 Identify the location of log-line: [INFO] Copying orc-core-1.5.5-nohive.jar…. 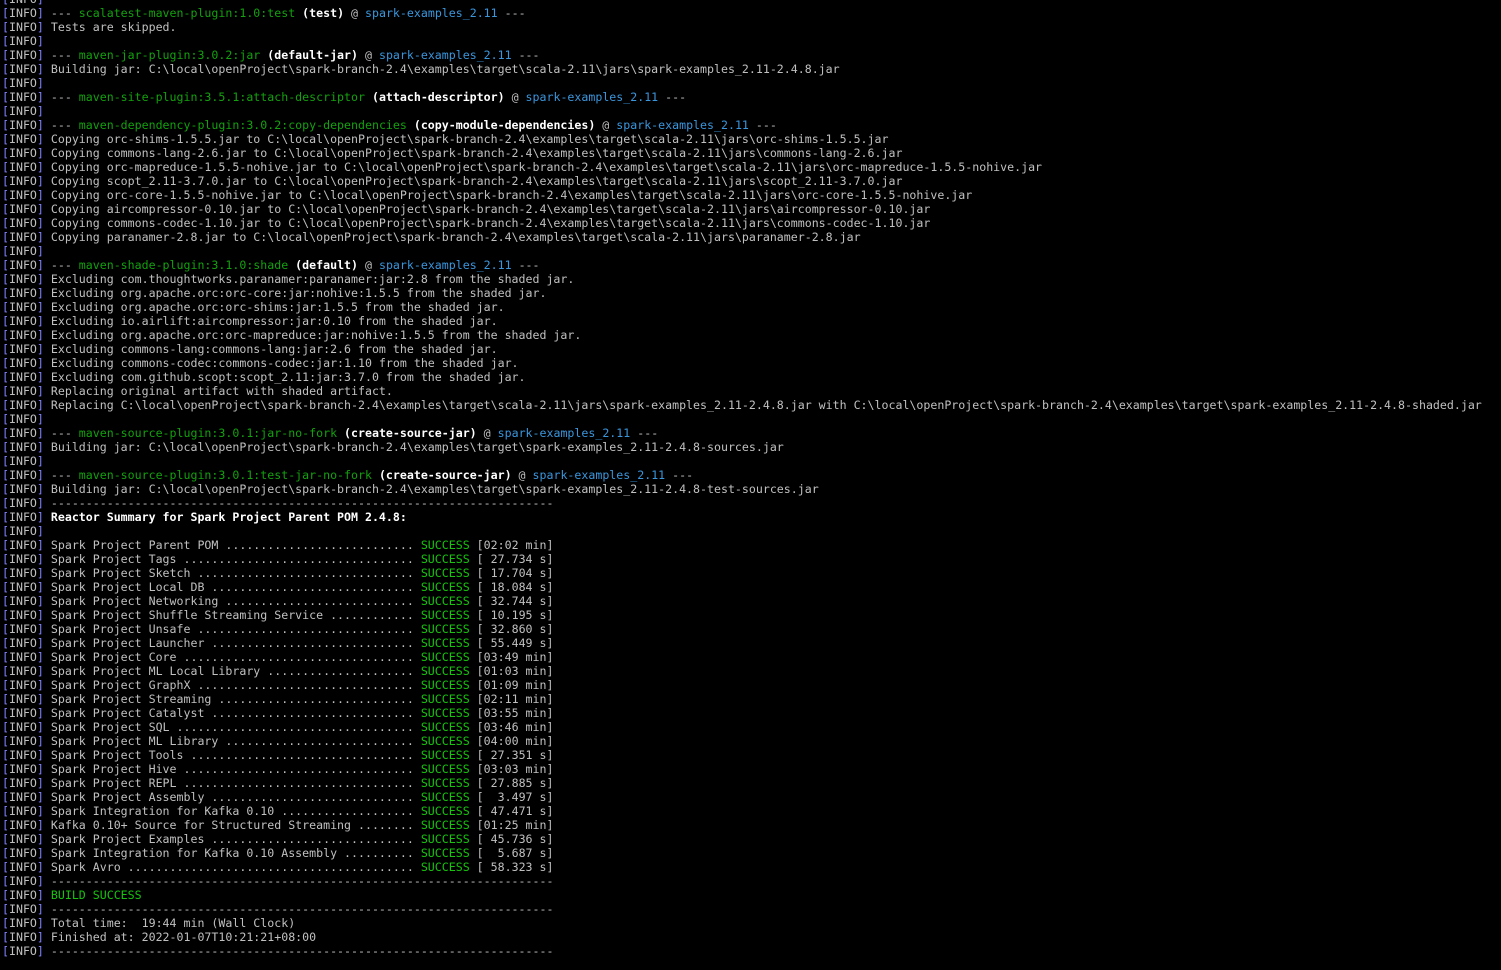
(750, 195).